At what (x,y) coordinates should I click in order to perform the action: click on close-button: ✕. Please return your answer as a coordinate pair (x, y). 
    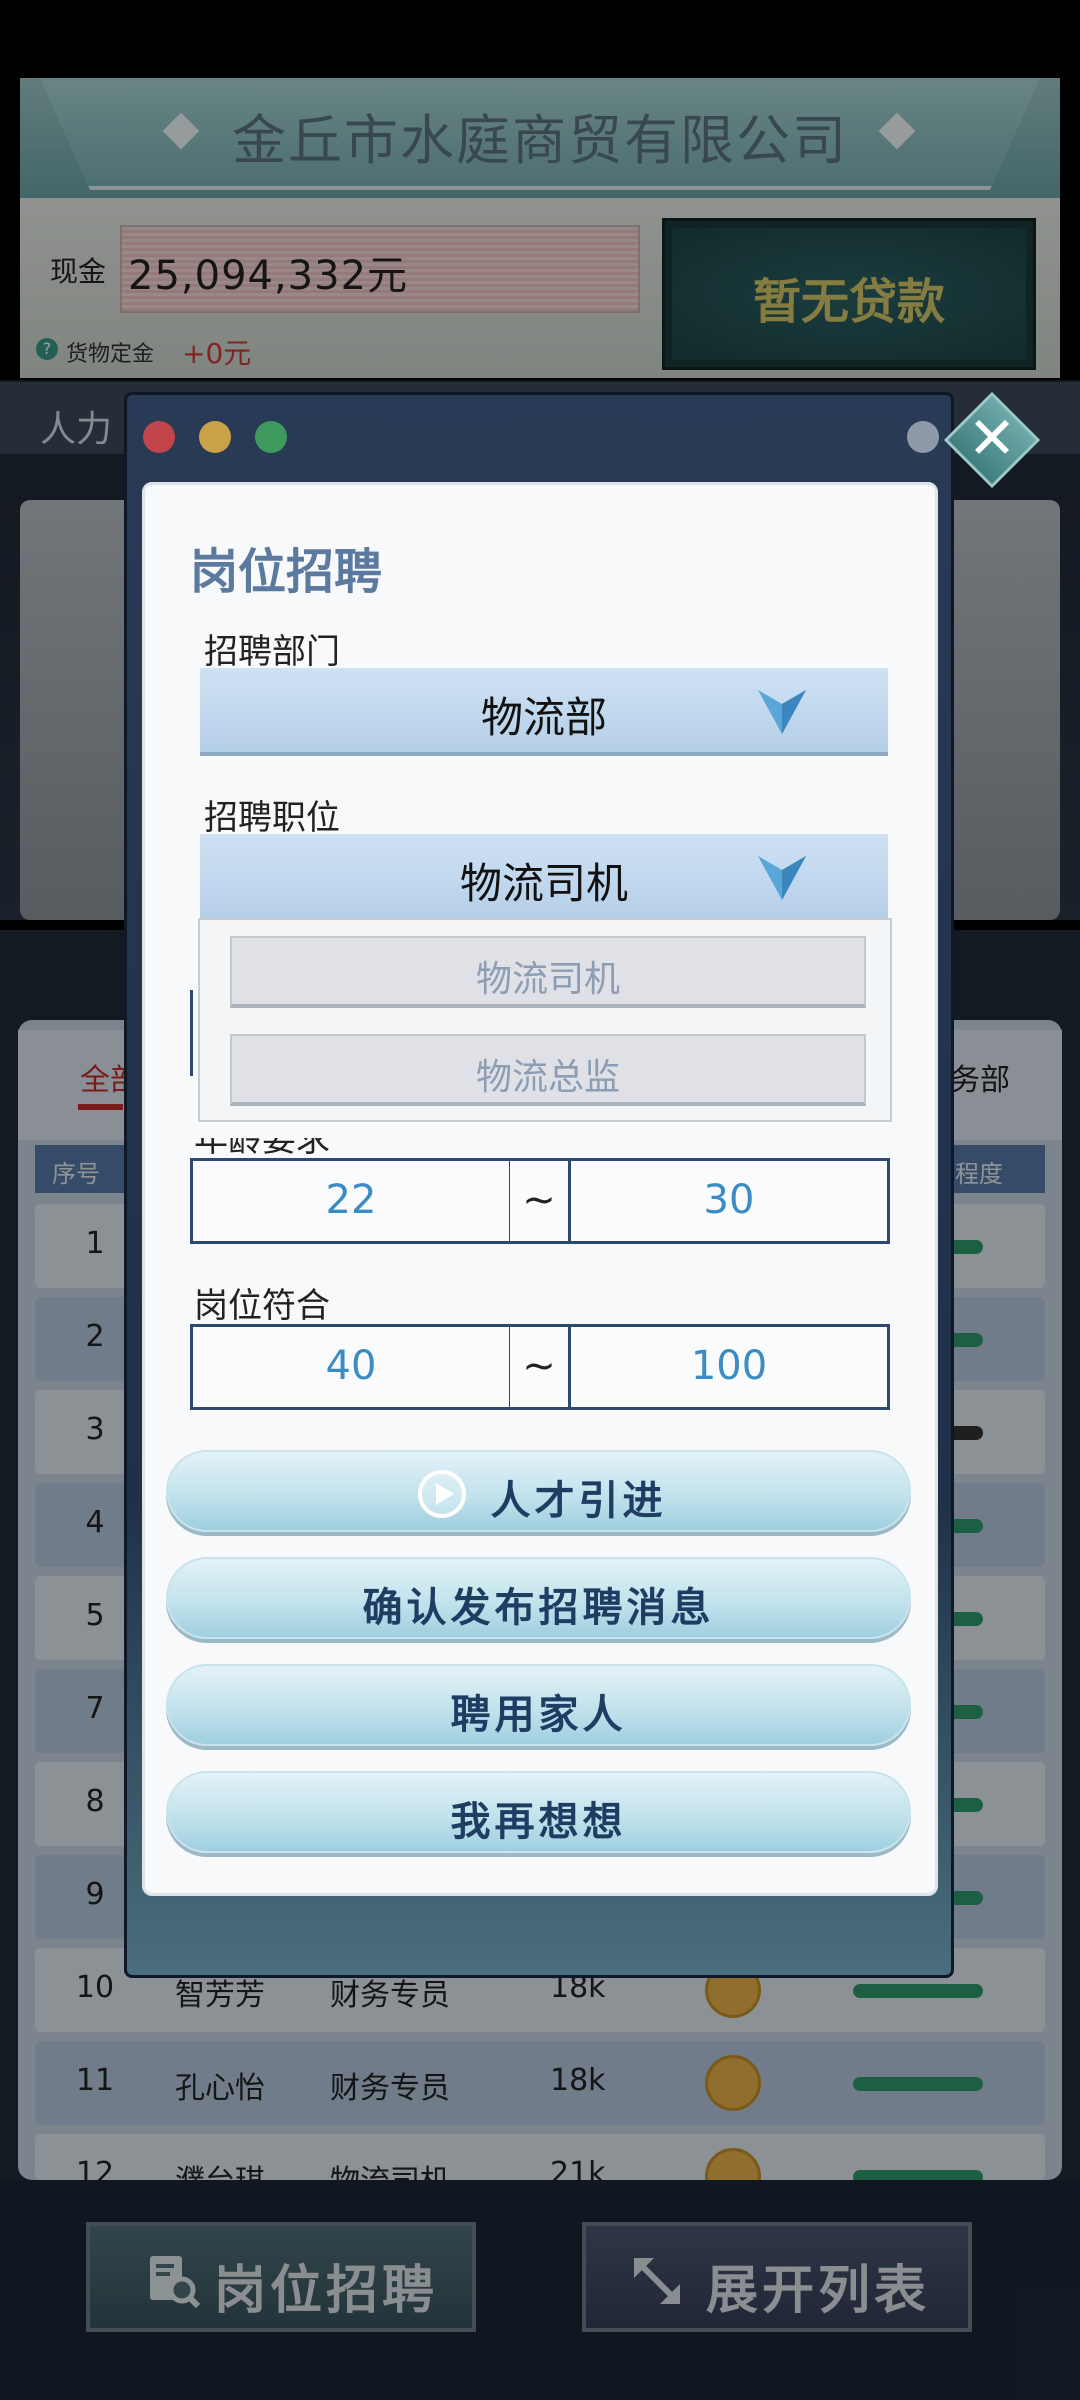
    Looking at the image, I should click on (992, 440).